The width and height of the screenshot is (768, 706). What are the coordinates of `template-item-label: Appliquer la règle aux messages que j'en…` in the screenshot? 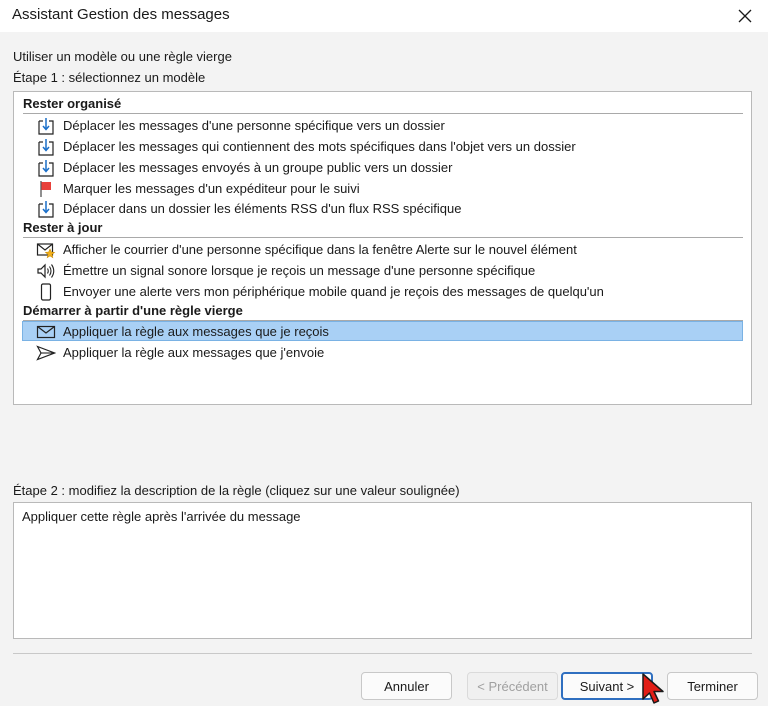 It's located at (194, 352).